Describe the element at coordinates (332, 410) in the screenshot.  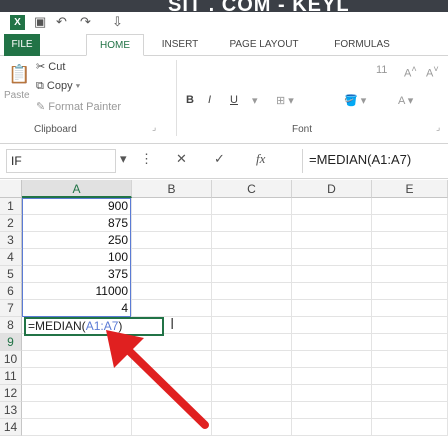
I see `cell-d13` at that location.